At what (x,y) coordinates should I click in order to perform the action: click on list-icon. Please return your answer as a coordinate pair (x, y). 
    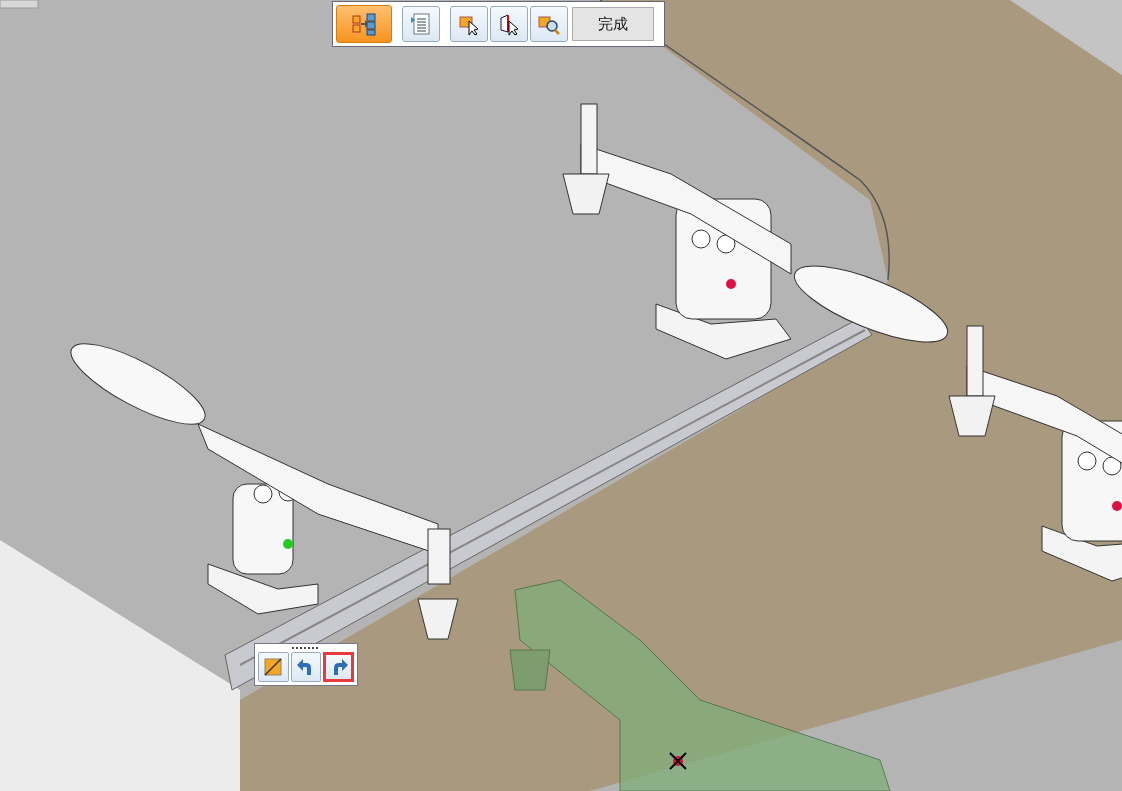
    Looking at the image, I should click on (421, 24).